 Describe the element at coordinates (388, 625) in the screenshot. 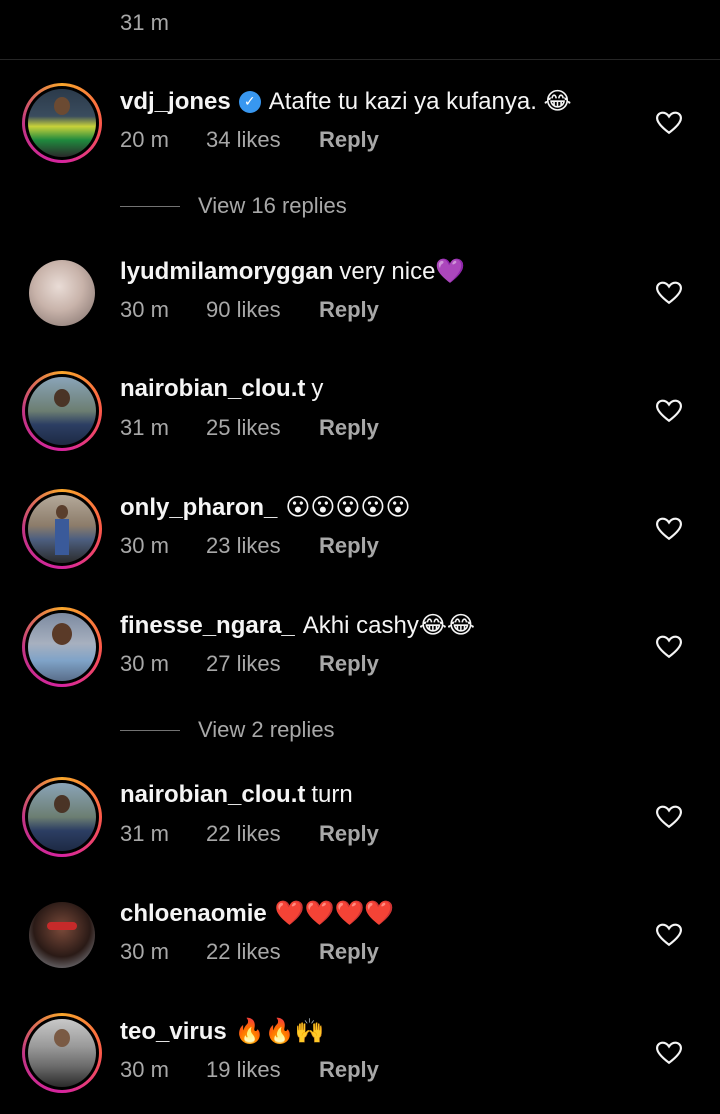

I see `comment-text: Akhi cashy😂😂` at that location.